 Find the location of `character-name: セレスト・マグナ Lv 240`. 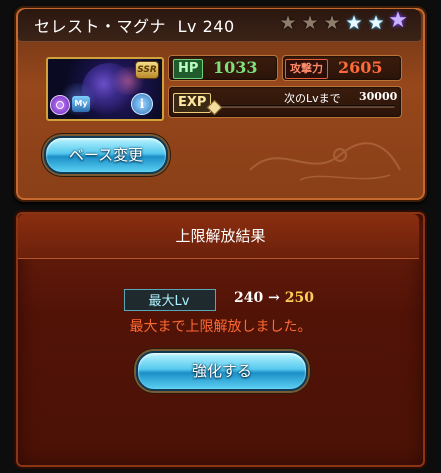

character-name: セレスト・マグナ Lv 240 is located at coordinates (134, 25).